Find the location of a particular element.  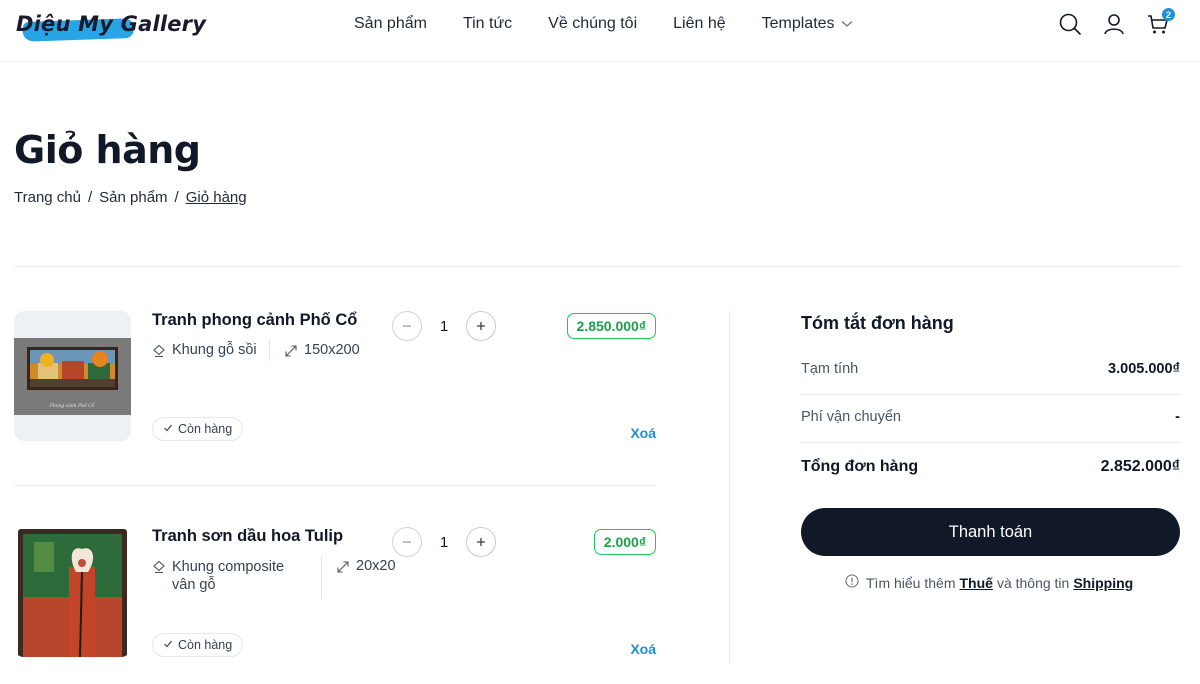

nav-label: Về chúng tôi is located at coordinates (593, 23).